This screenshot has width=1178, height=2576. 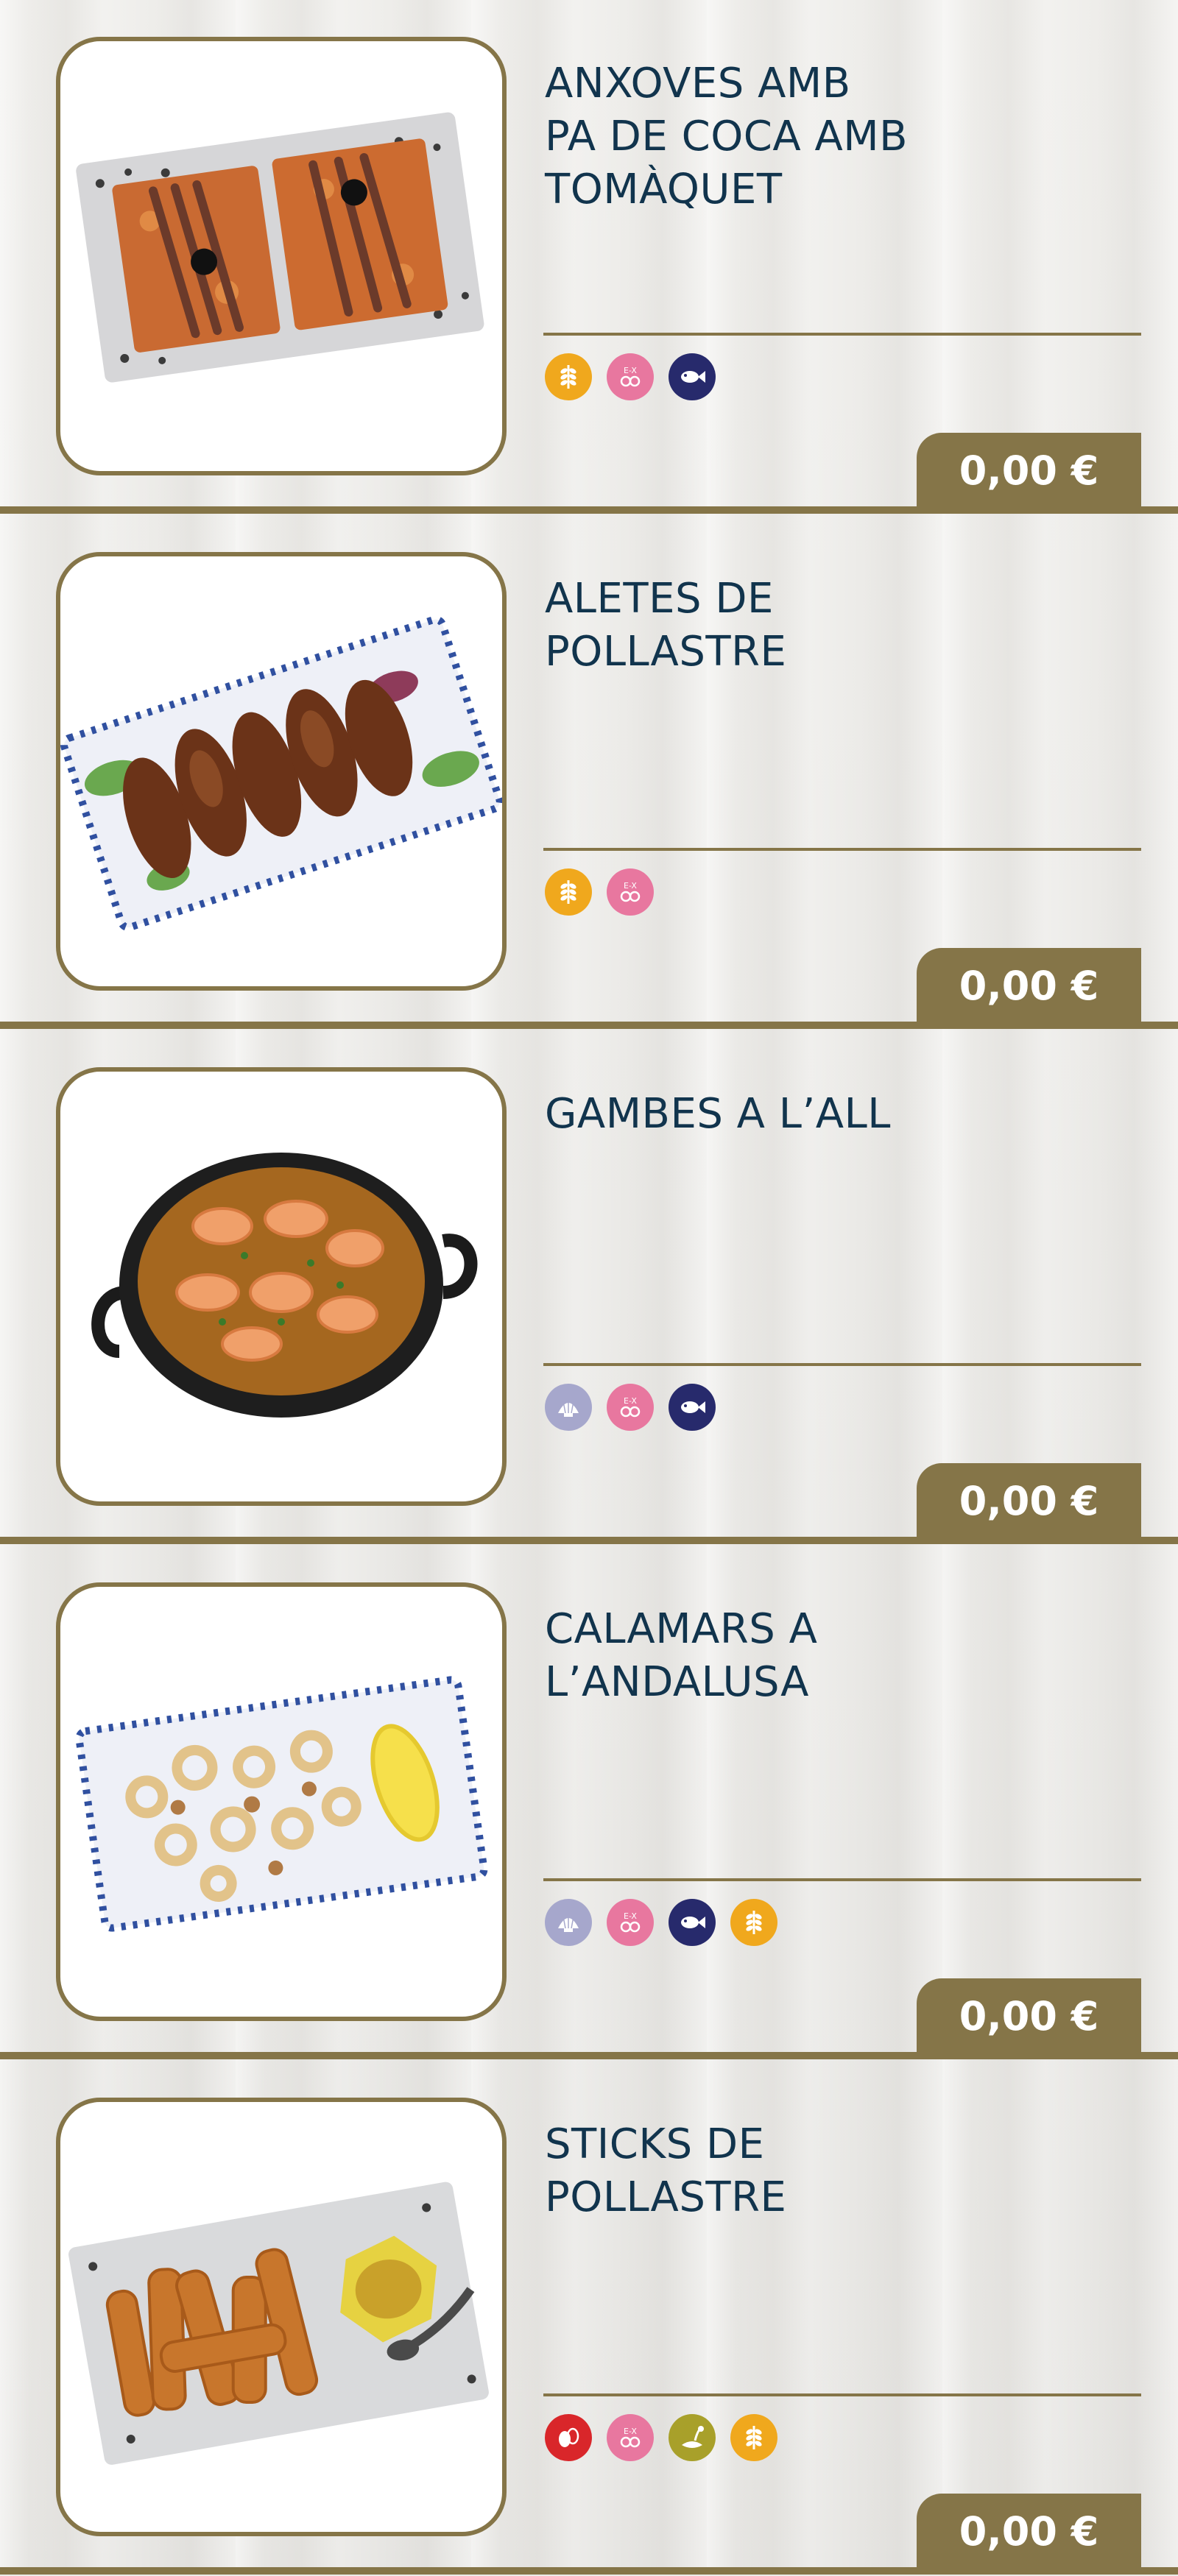 What do you see at coordinates (281, 256) in the screenshot?
I see `anchovies-on-tomato-bread-photo` at bounding box center [281, 256].